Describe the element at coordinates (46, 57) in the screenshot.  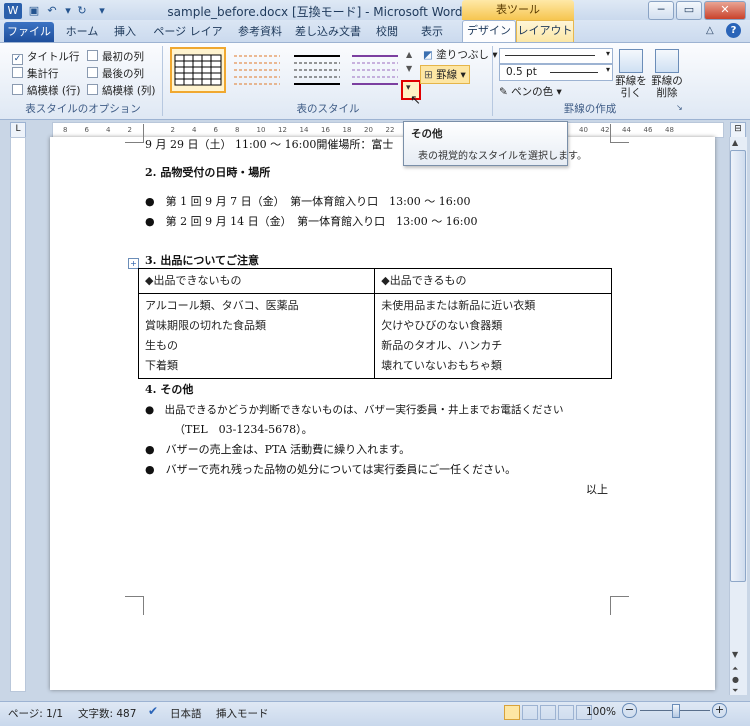
I see `checkbox-header-row: ✓ タイトル行` at that location.